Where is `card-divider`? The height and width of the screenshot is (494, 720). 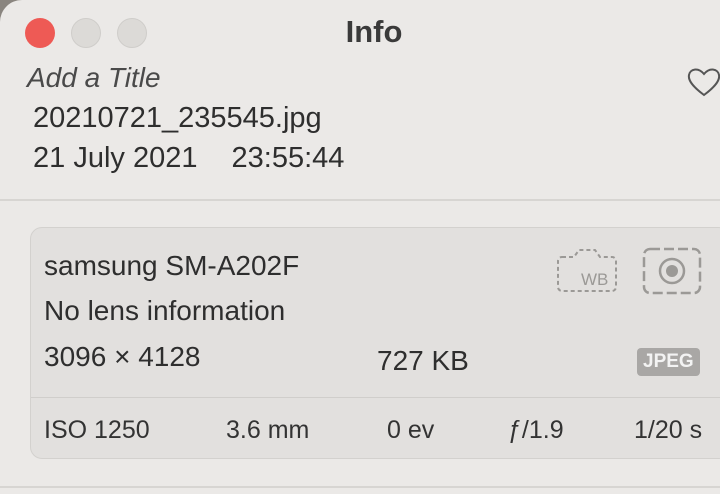
card-divider is located at coordinates (375, 397).